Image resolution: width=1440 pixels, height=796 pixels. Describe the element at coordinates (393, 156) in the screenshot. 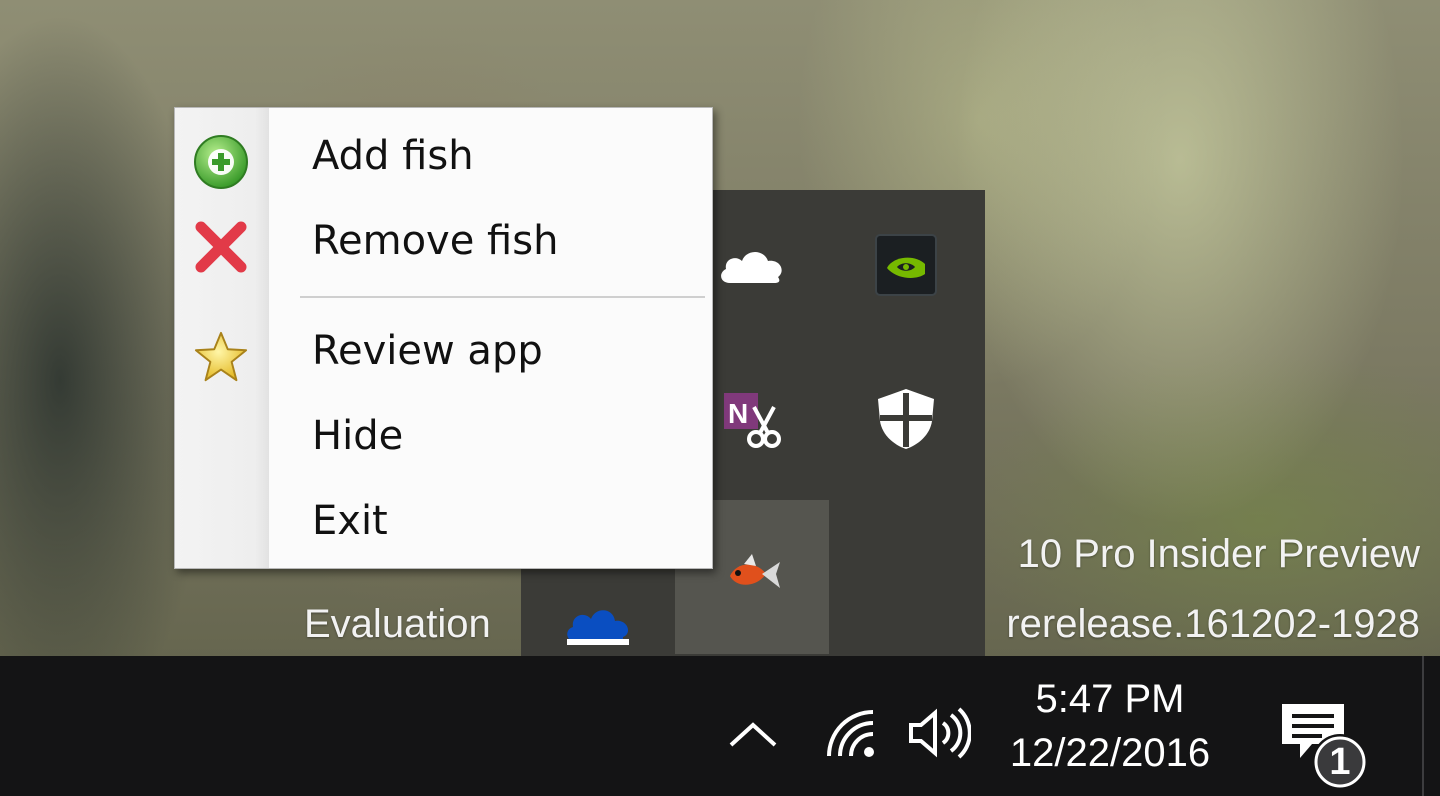

I see `menu-item-label: Add fish` at that location.